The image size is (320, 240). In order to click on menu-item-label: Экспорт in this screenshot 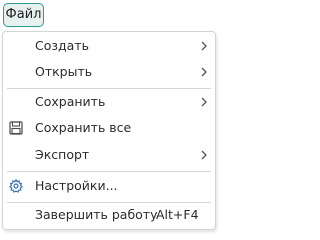, I will do `click(62, 154)`.